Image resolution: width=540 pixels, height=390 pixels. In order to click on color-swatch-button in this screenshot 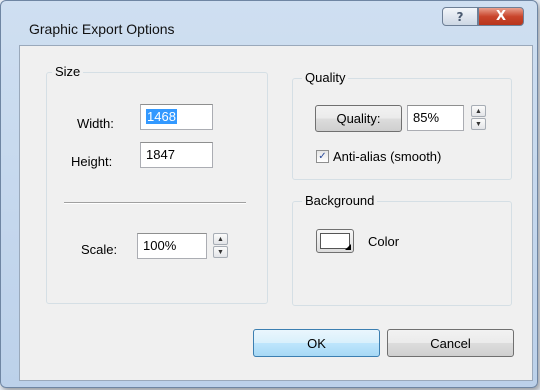, I will do `click(335, 241)`.